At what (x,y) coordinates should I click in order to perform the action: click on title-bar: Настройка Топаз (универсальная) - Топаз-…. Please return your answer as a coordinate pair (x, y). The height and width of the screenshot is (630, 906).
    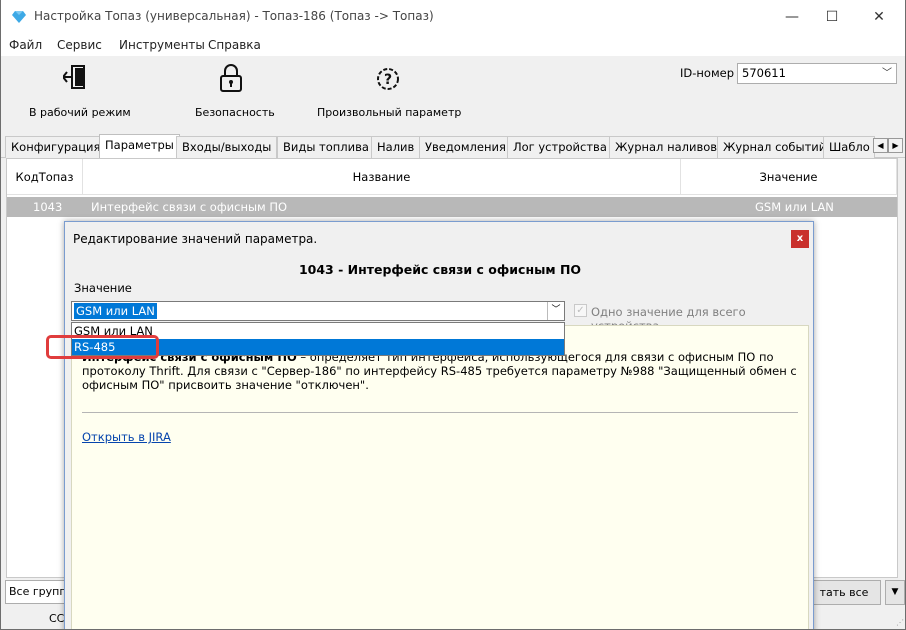
    Looking at the image, I should click on (453, 17).